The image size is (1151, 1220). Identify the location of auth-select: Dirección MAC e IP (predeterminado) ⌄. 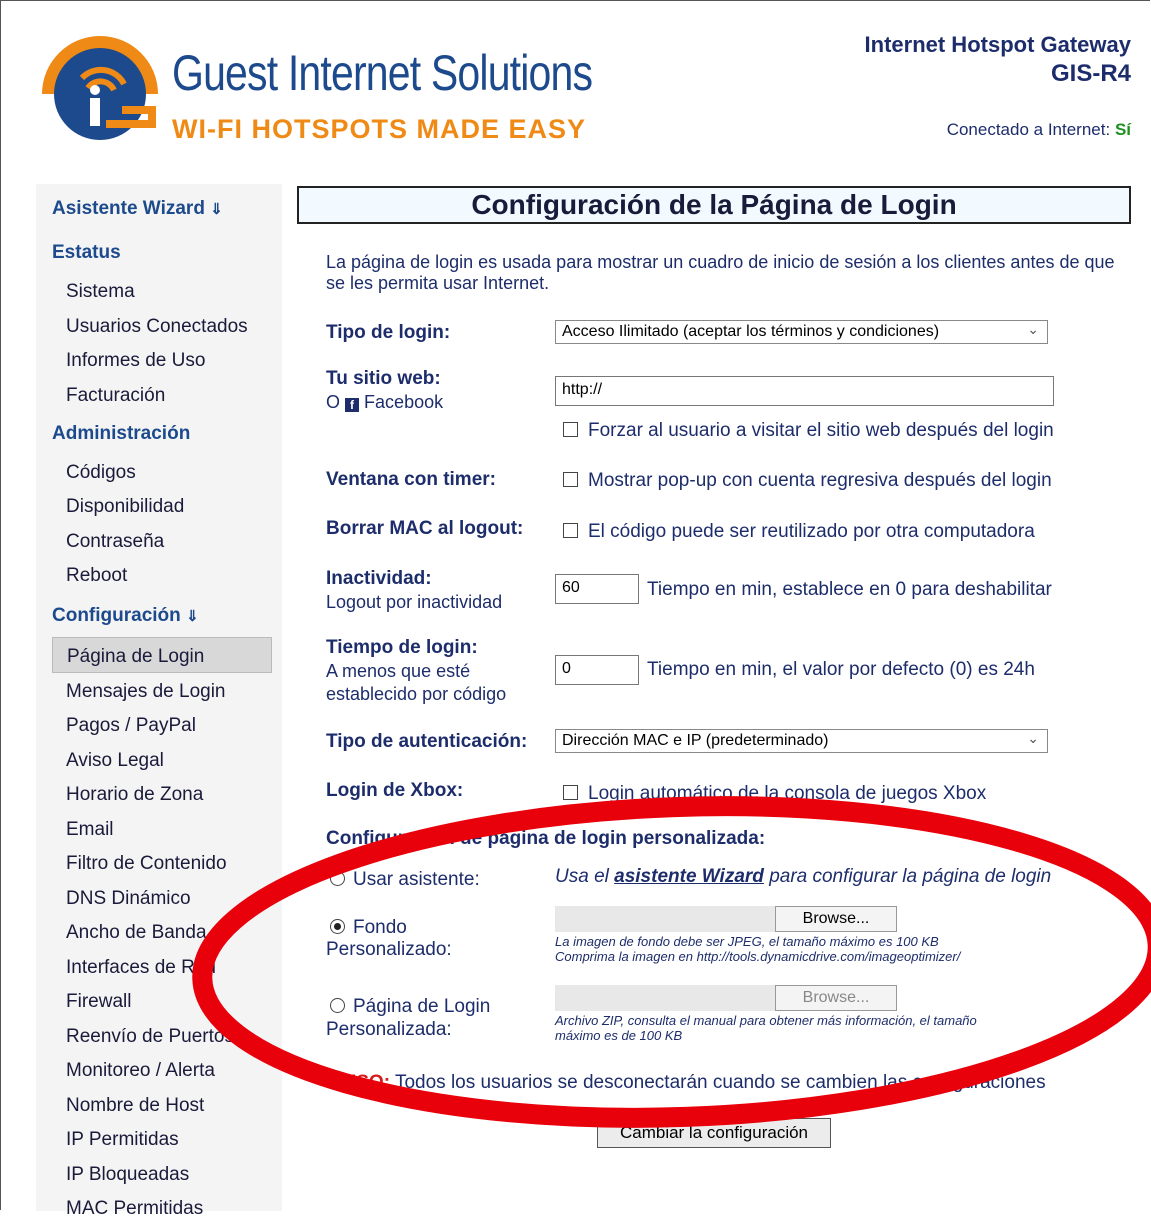
(801, 741).